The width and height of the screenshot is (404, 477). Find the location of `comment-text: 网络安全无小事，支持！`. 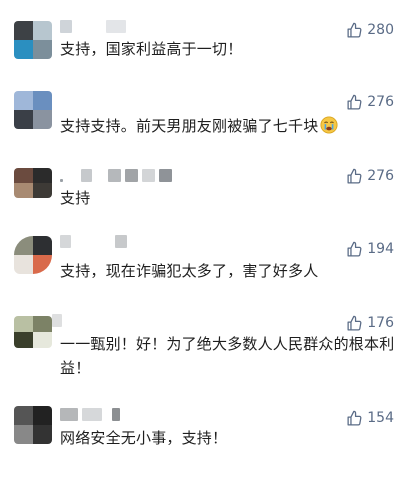

comment-text: 网络安全无小事，支持！ is located at coordinates (144, 438).